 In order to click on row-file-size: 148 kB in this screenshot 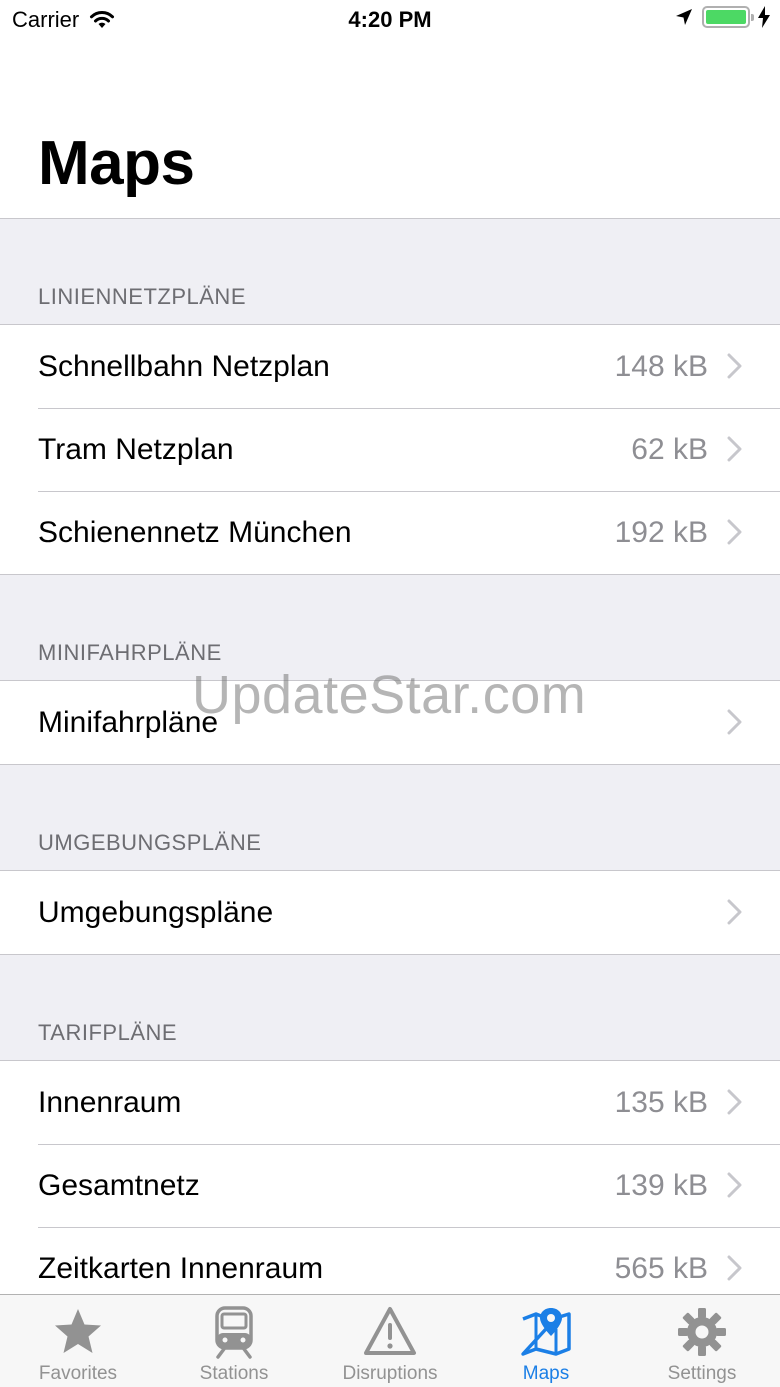, I will do `click(661, 366)`.